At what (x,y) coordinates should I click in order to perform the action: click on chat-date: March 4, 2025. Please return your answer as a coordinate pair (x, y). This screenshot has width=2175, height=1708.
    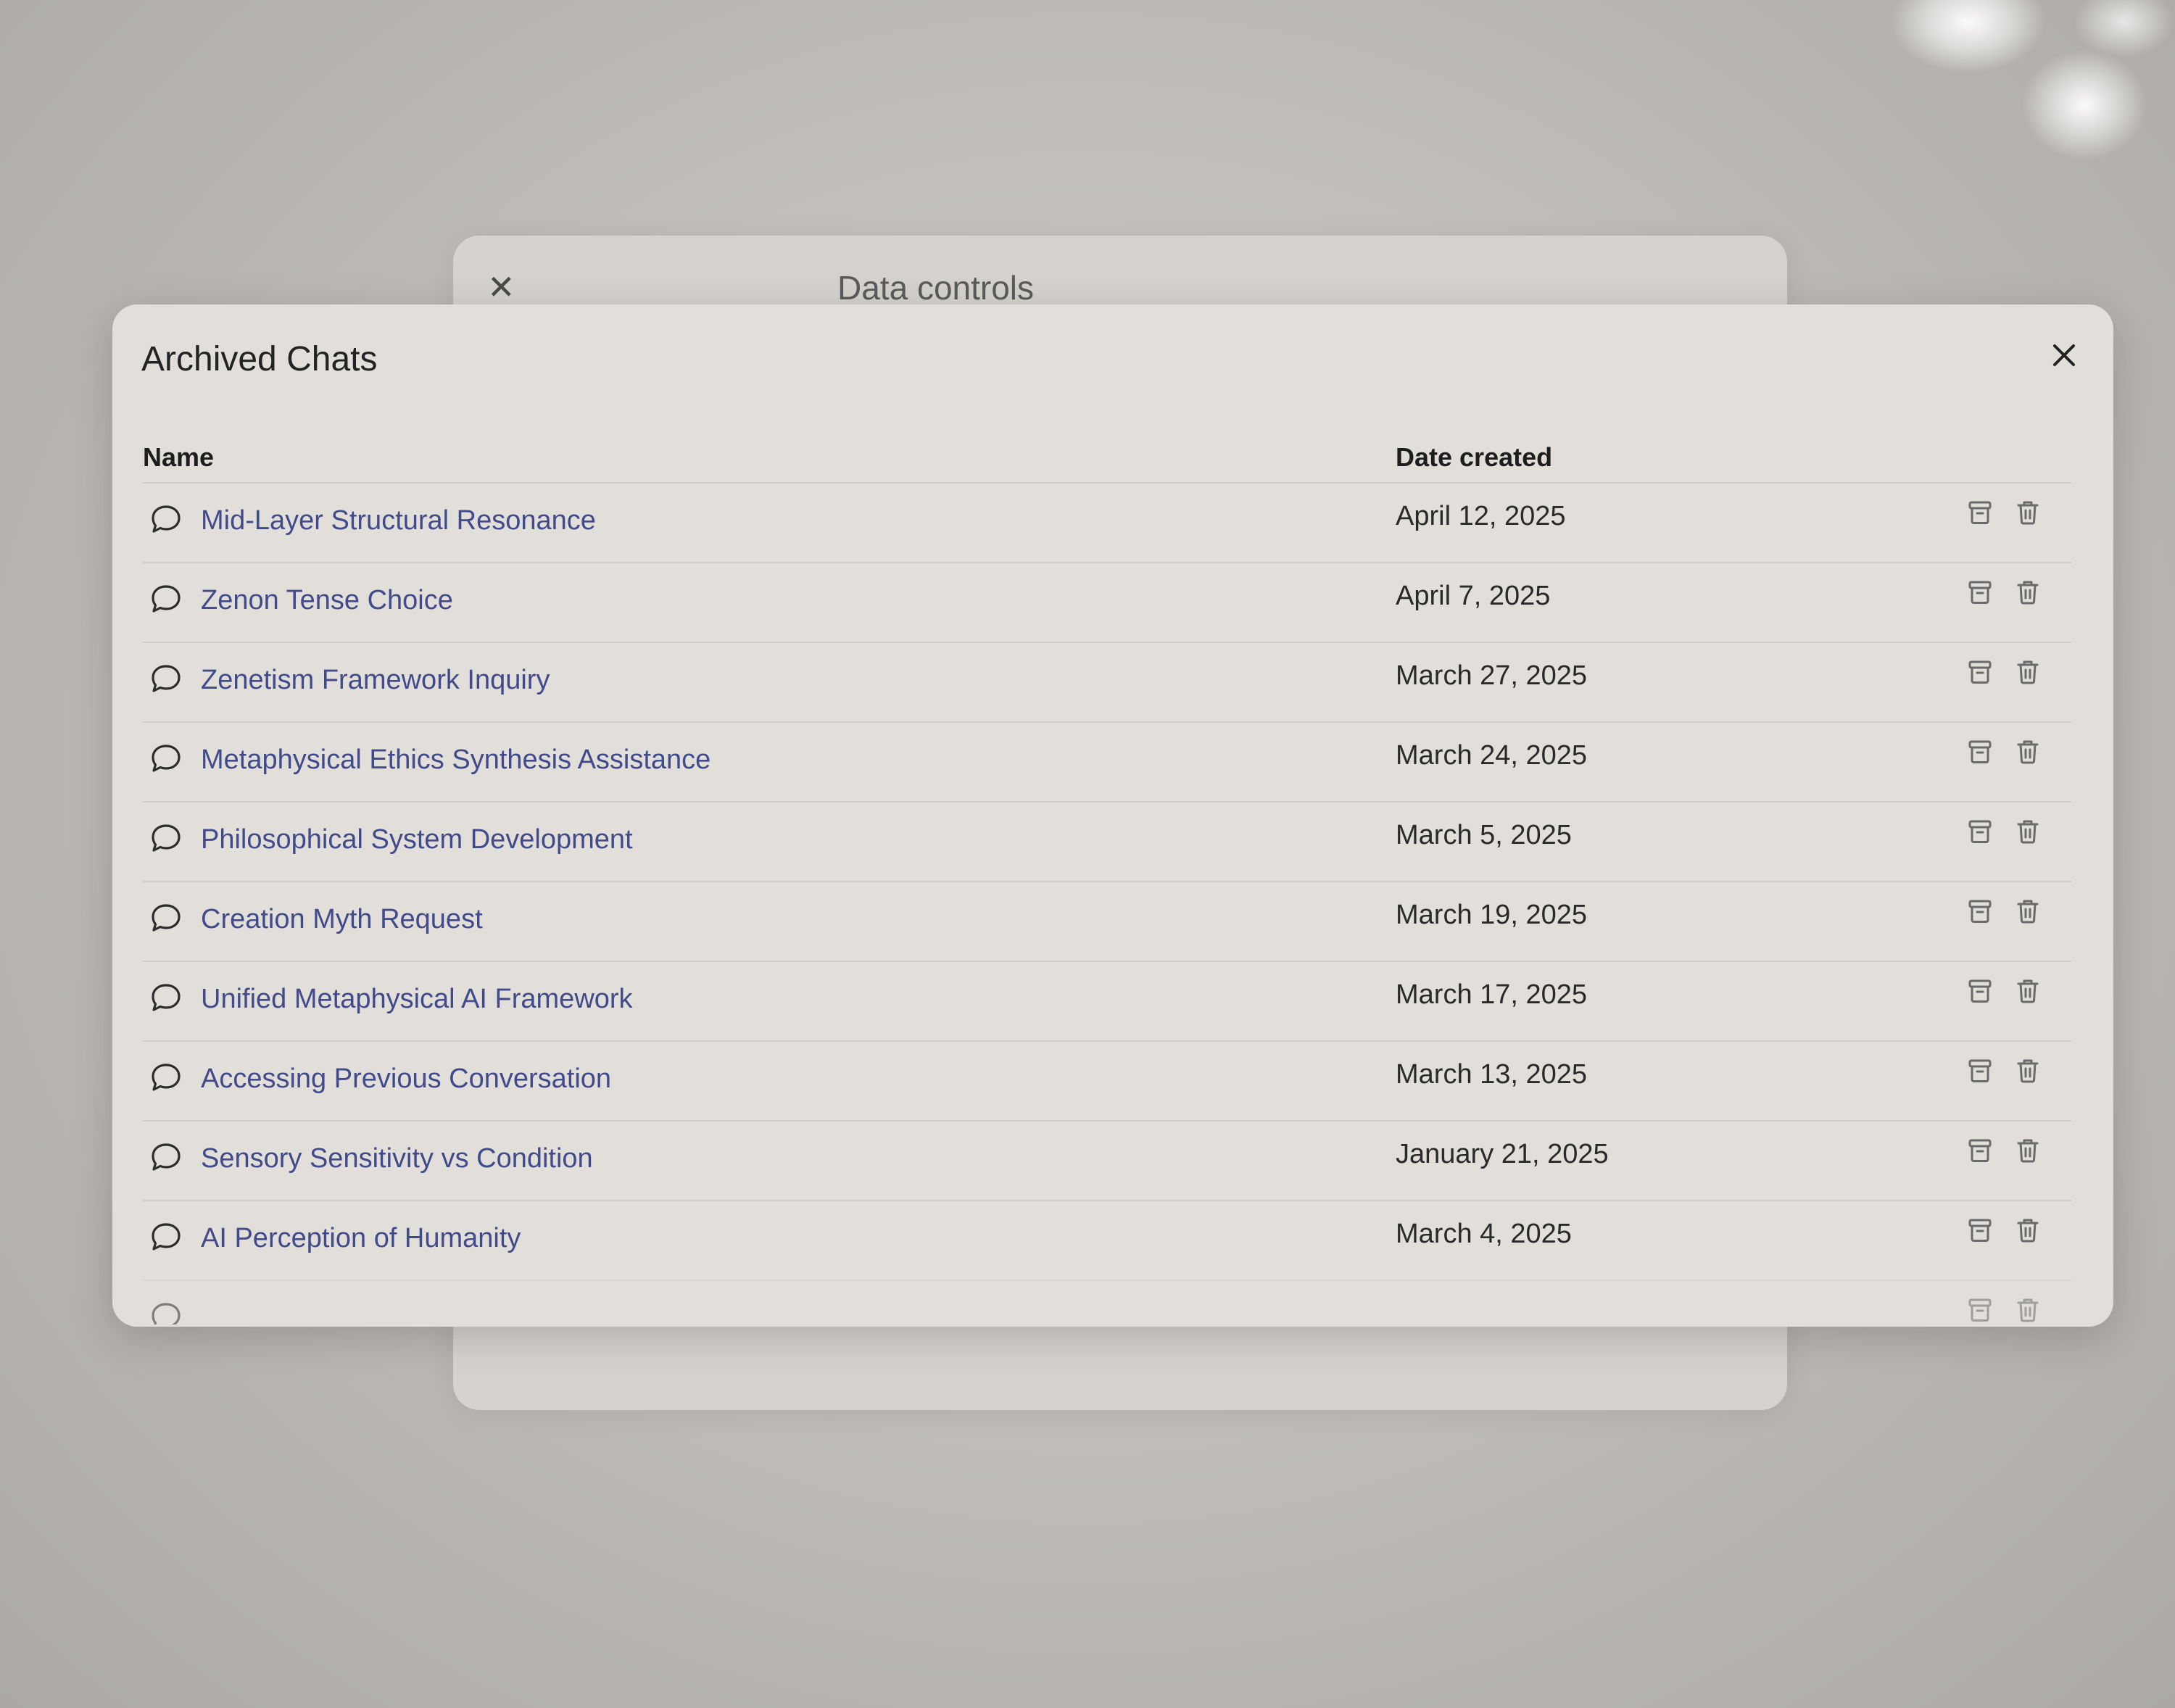
    Looking at the image, I should click on (1484, 1234).